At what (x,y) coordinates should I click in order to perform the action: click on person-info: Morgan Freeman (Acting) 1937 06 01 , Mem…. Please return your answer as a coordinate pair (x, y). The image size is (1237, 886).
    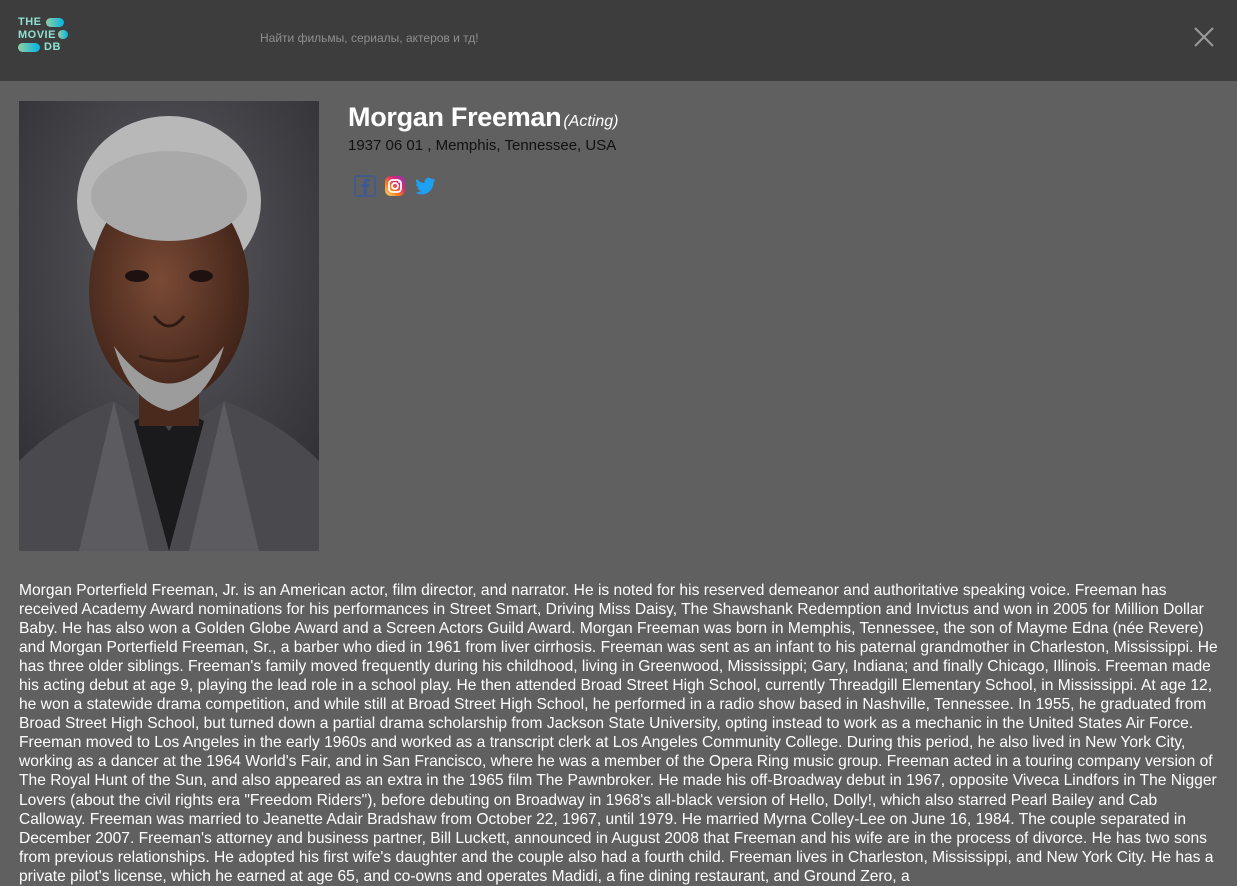
    Looking at the image, I should click on (778, 149).